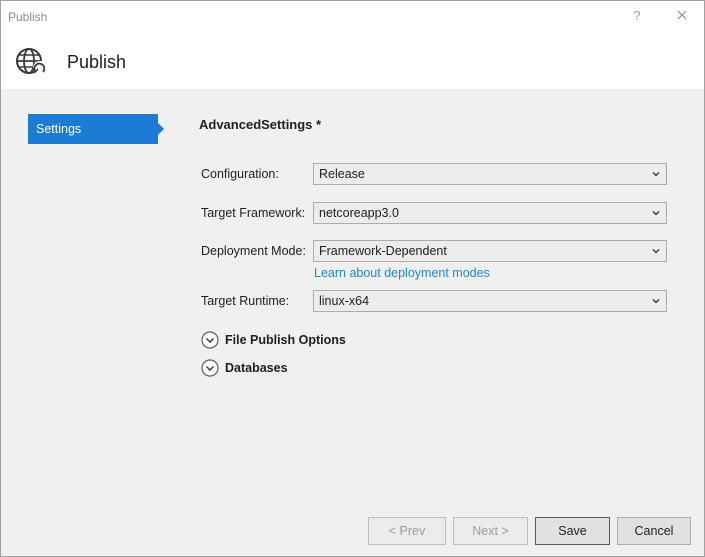 This screenshot has width=705, height=557. I want to click on section-title: AdvancedSettings *, so click(260, 124).